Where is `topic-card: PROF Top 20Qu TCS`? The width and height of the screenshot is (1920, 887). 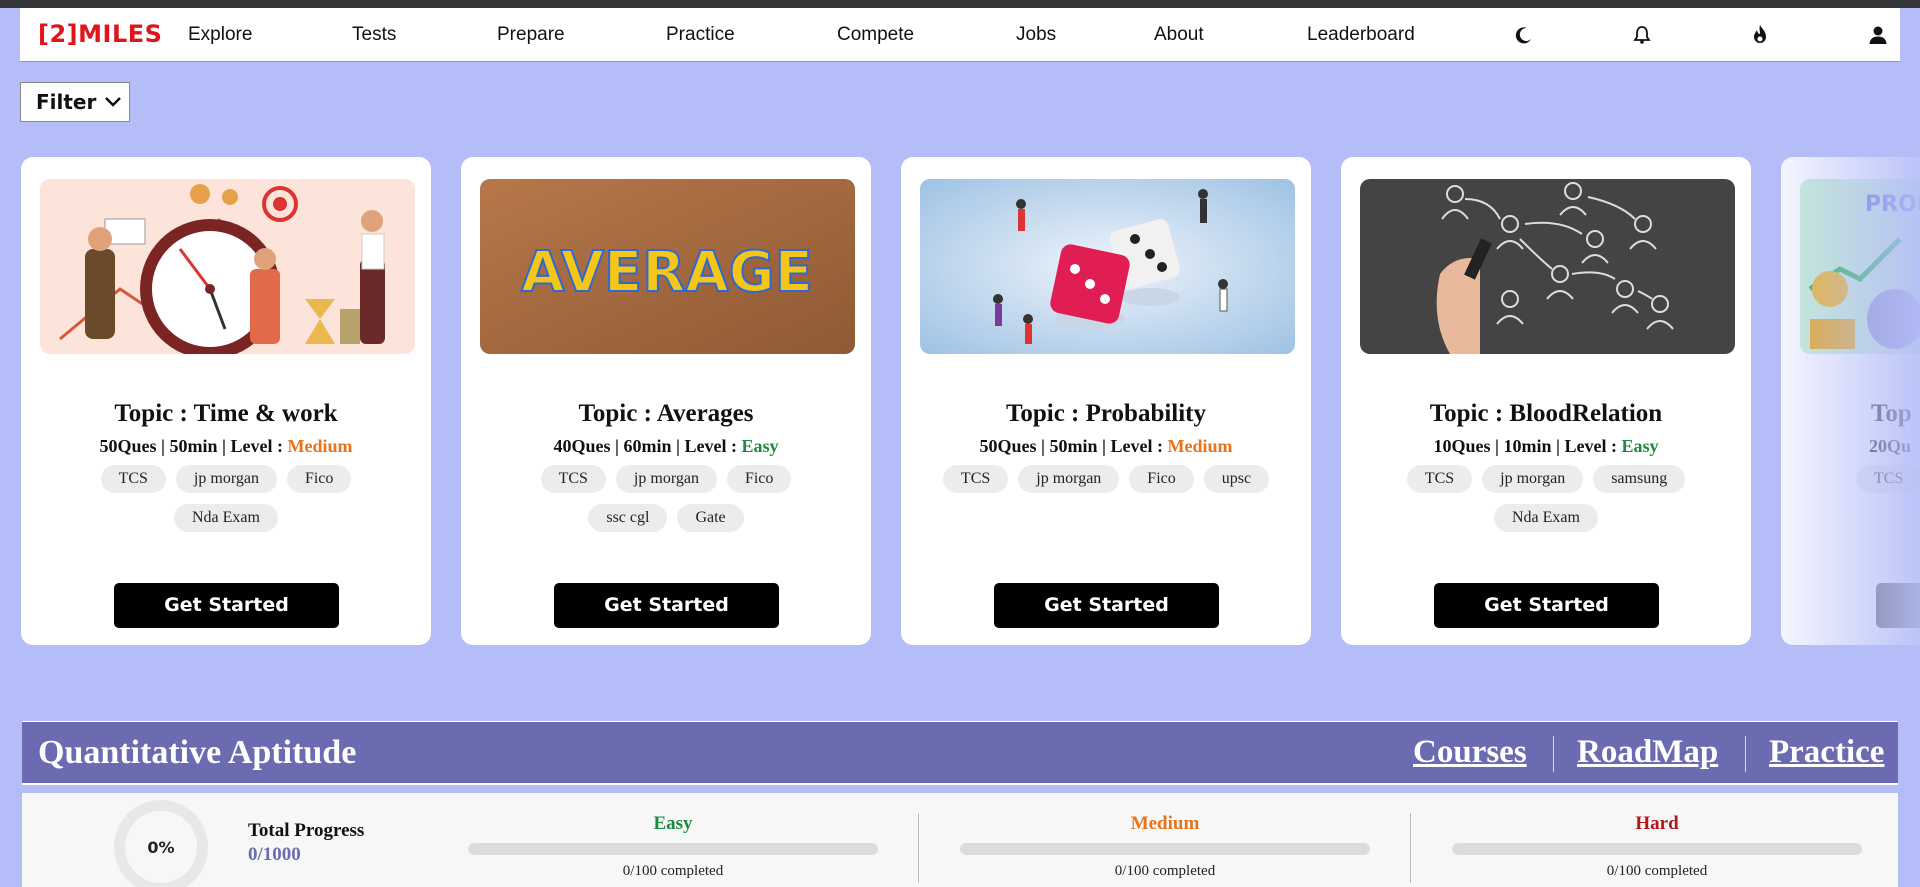
topic-card: PROF Top 20Qu TCS is located at coordinates (1850, 401).